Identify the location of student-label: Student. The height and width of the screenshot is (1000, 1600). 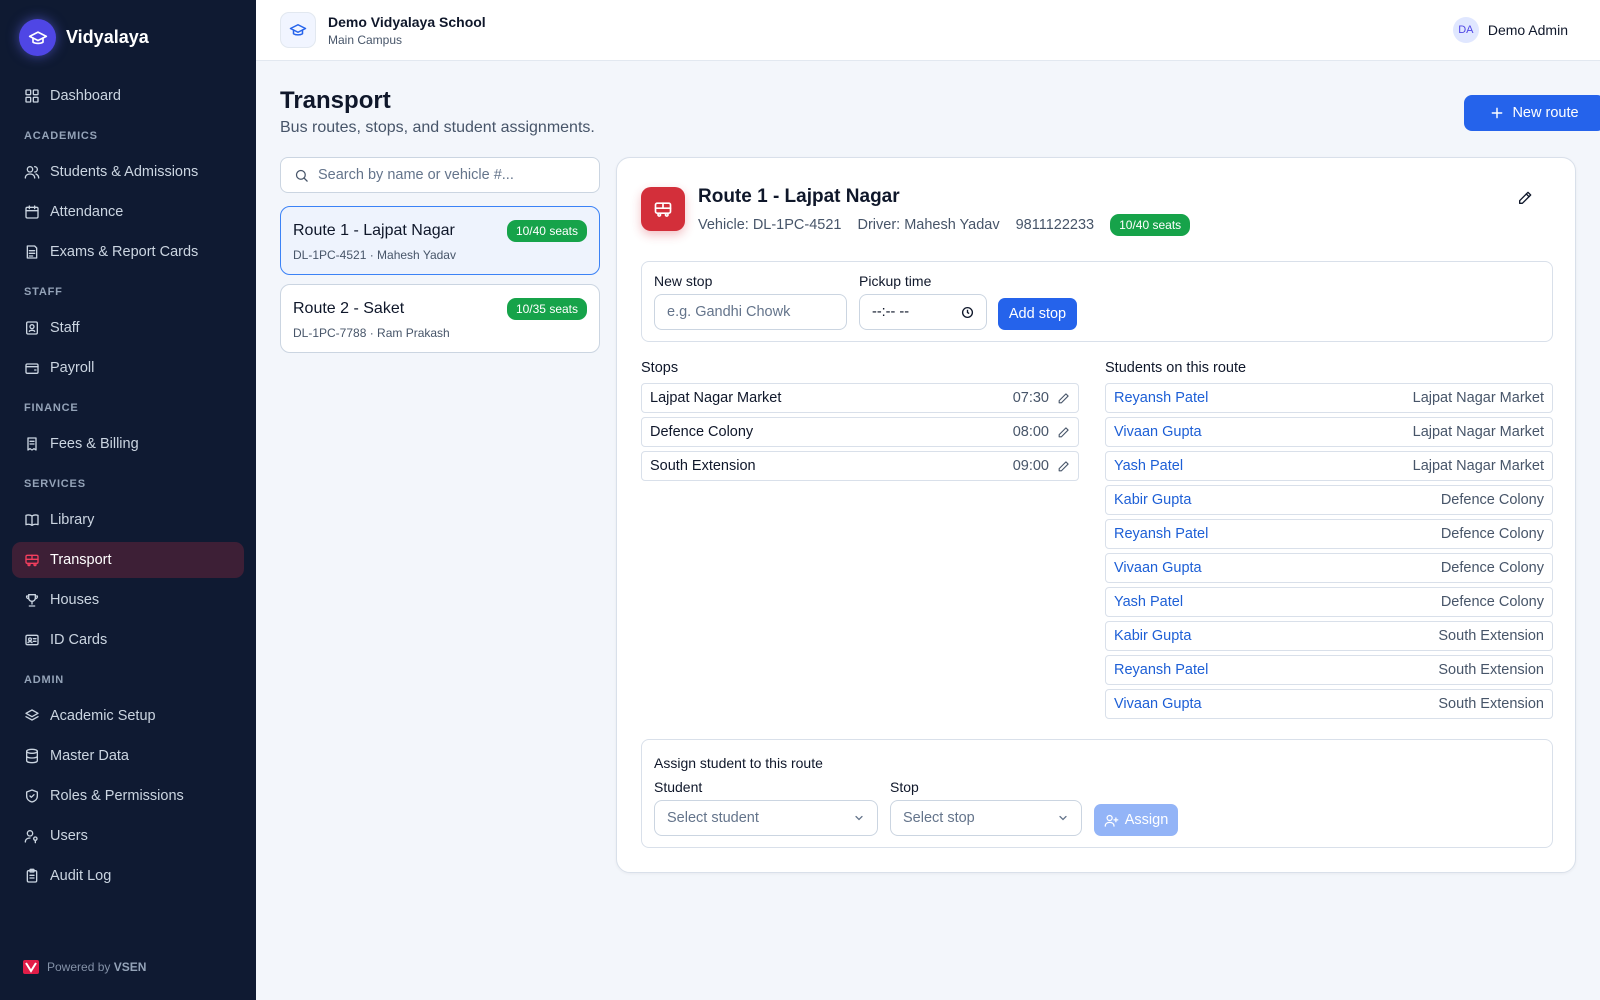
(678, 787).